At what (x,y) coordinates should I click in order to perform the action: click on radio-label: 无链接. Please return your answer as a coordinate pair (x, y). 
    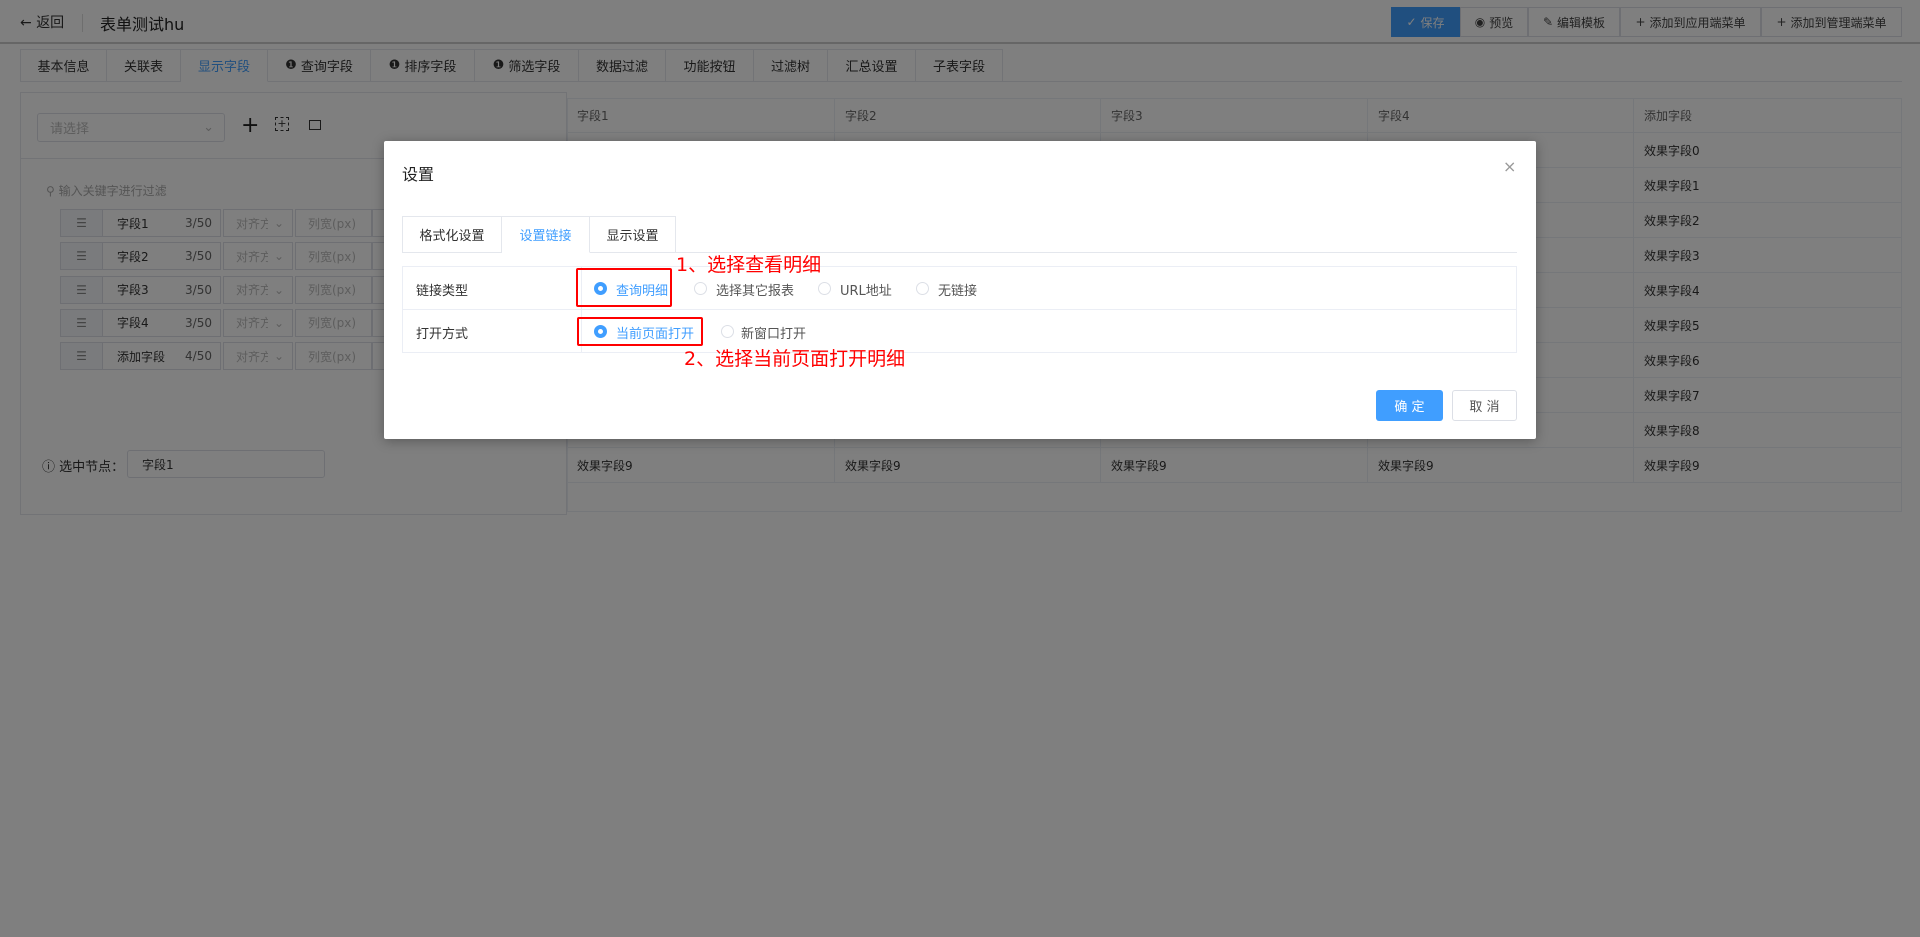
    Looking at the image, I should click on (958, 291).